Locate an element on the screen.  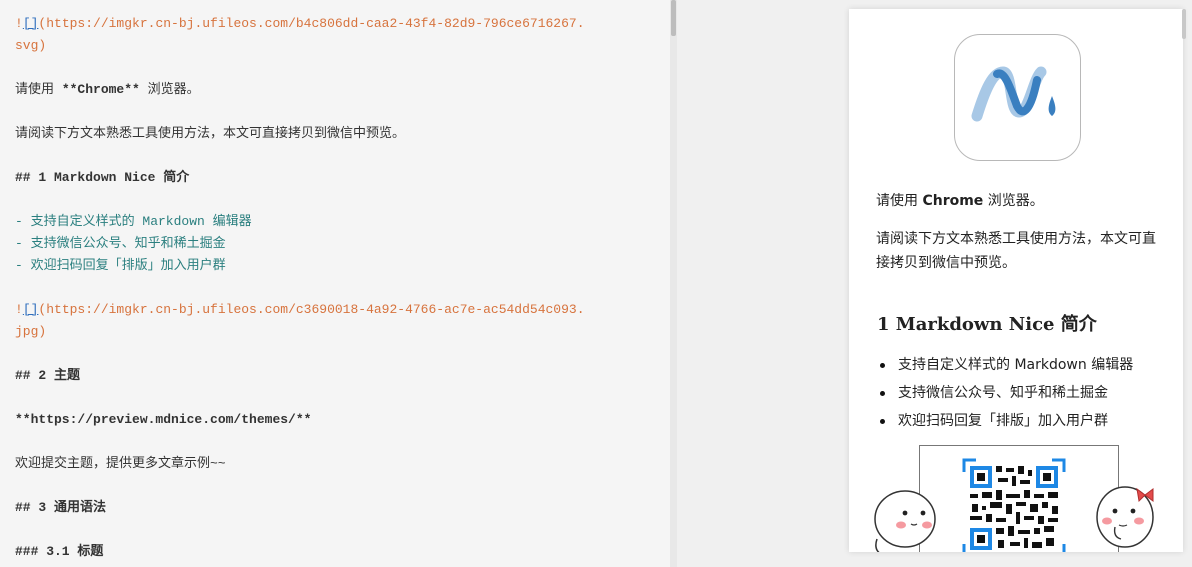
editor-line-list-2: - 支持微信公众号、知乎和稀土掘金 is located at coordinates (120, 243).